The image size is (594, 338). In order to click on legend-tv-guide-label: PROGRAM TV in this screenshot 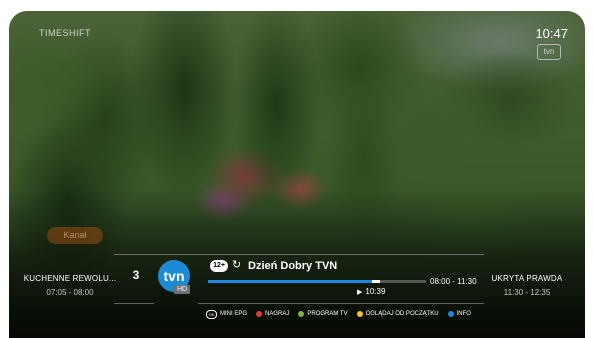, I will do `click(327, 314)`.